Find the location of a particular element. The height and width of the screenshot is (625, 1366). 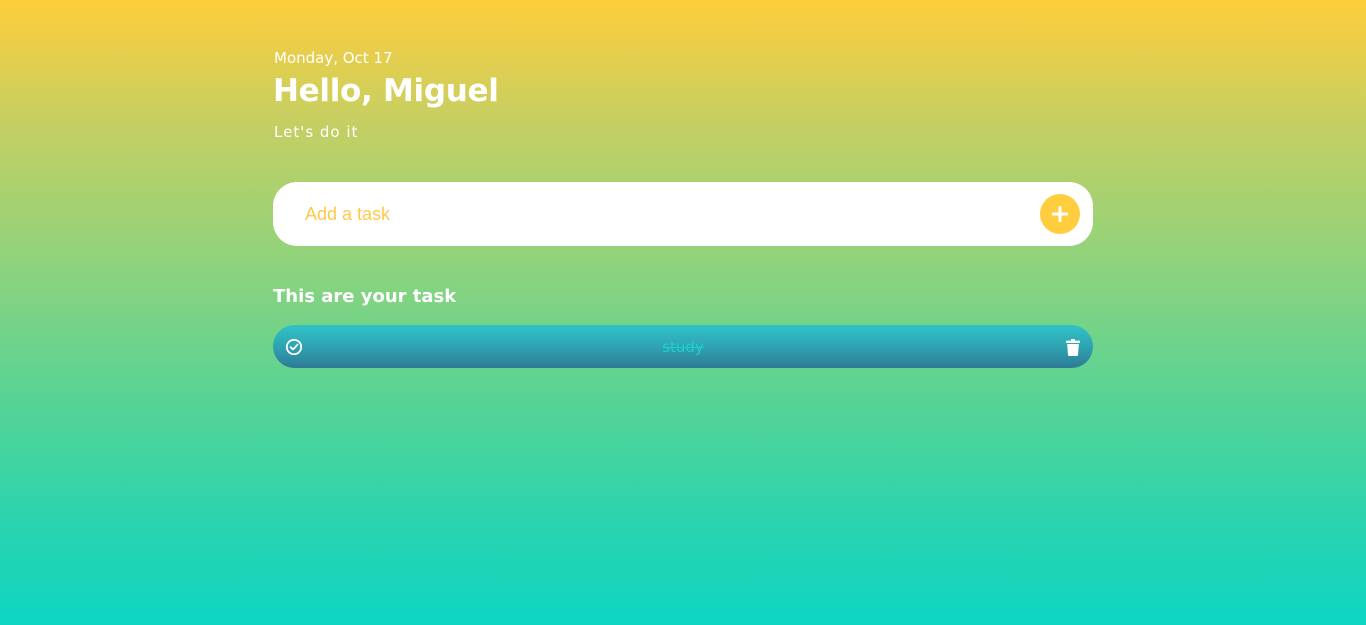

greeting-title: Hello, Miguel is located at coordinates (386, 91).